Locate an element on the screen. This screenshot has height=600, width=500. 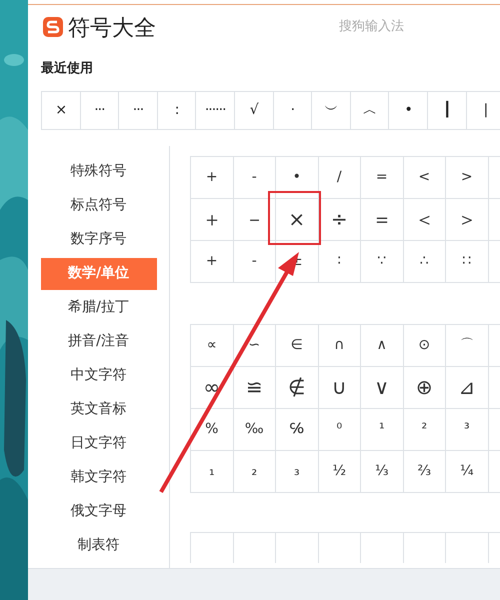
symbol-cell: ⊕ is located at coordinates (425, 387).